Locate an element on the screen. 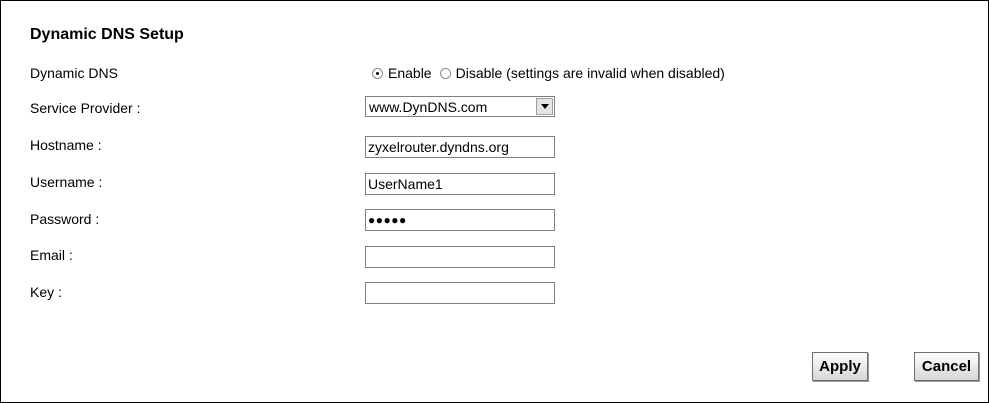 The width and height of the screenshot is (989, 403). cancel-button: Cancel is located at coordinates (946, 366).